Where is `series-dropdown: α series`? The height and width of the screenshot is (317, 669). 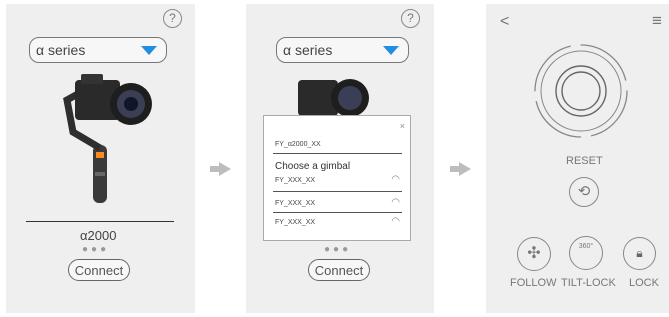 series-dropdown: α series is located at coordinates (342, 50).